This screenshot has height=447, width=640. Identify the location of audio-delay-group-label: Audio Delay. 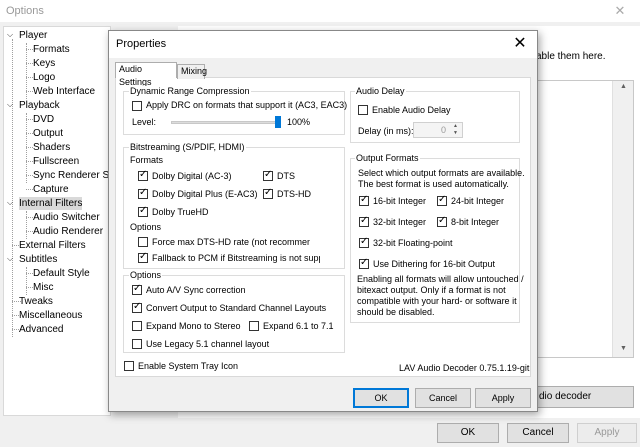
(380, 91).